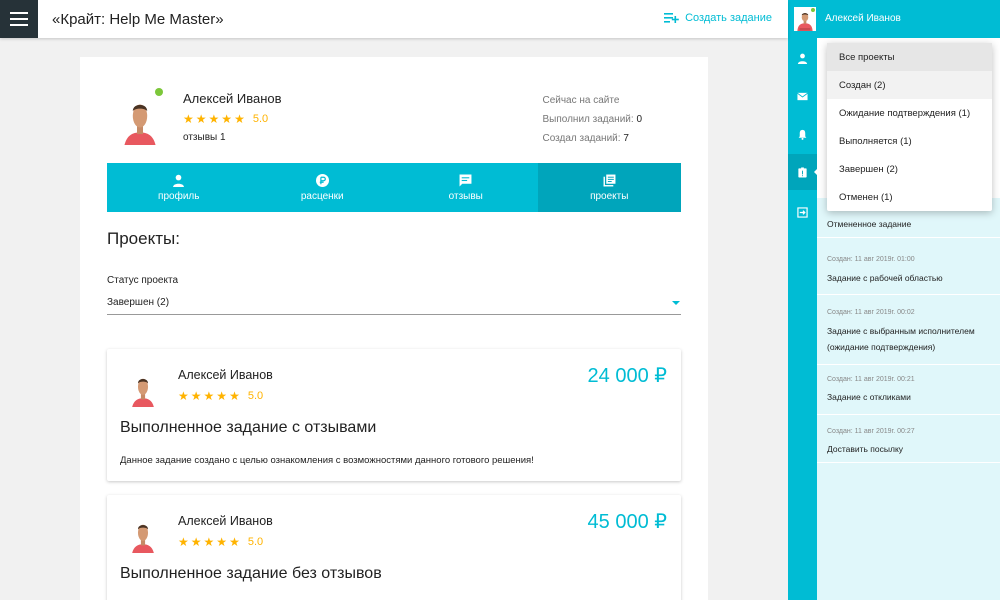  What do you see at coordinates (871, 259) in the screenshot?
I see `task-date: Создан: 11 авг 2019г. 01:00` at bounding box center [871, 259].